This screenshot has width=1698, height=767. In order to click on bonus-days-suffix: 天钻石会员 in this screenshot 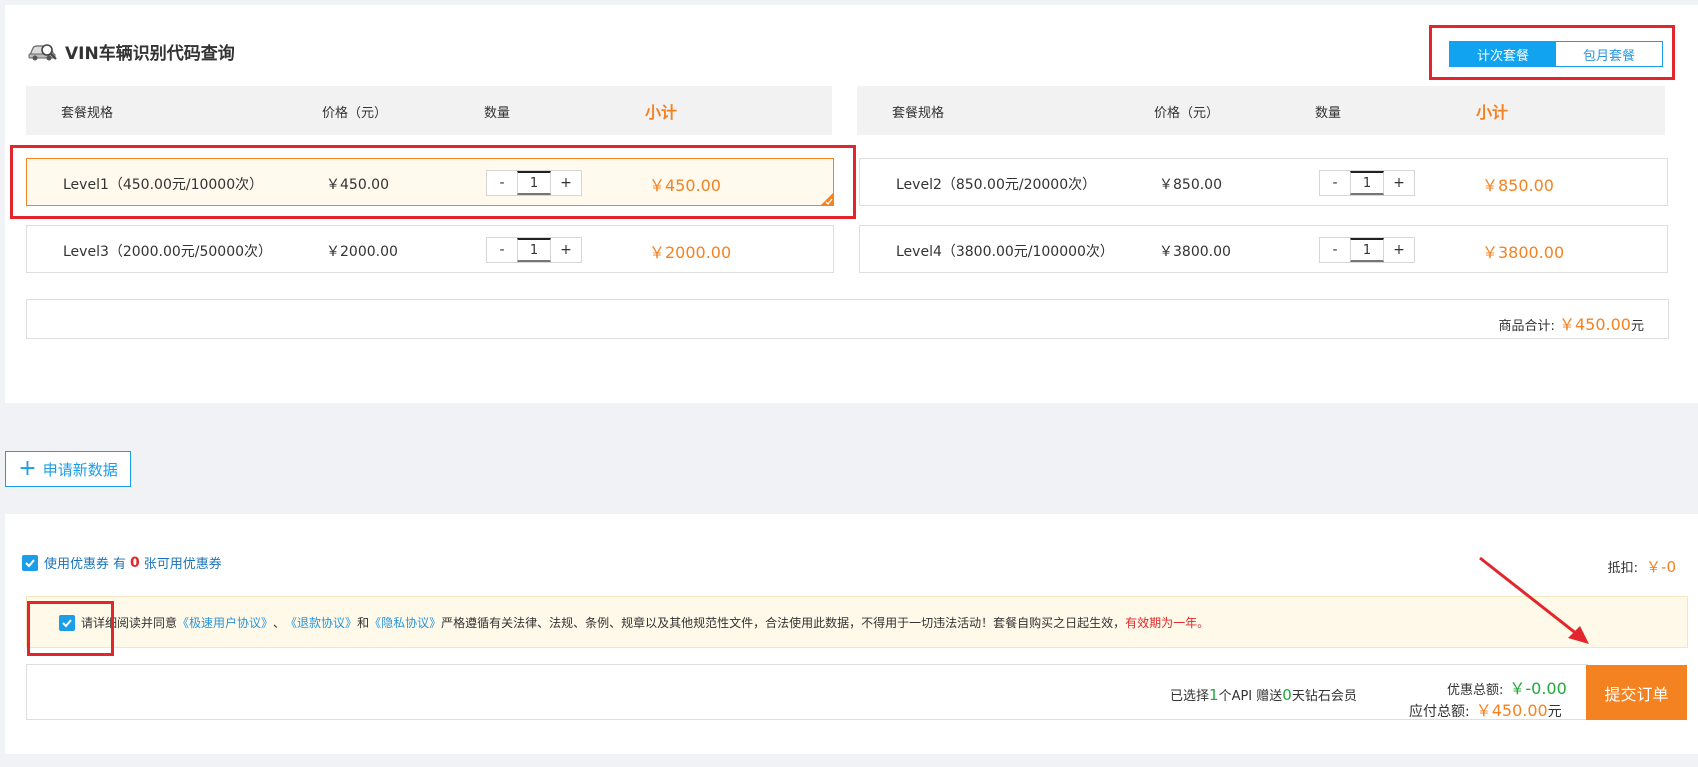, I will do `click(1324, 696)`.